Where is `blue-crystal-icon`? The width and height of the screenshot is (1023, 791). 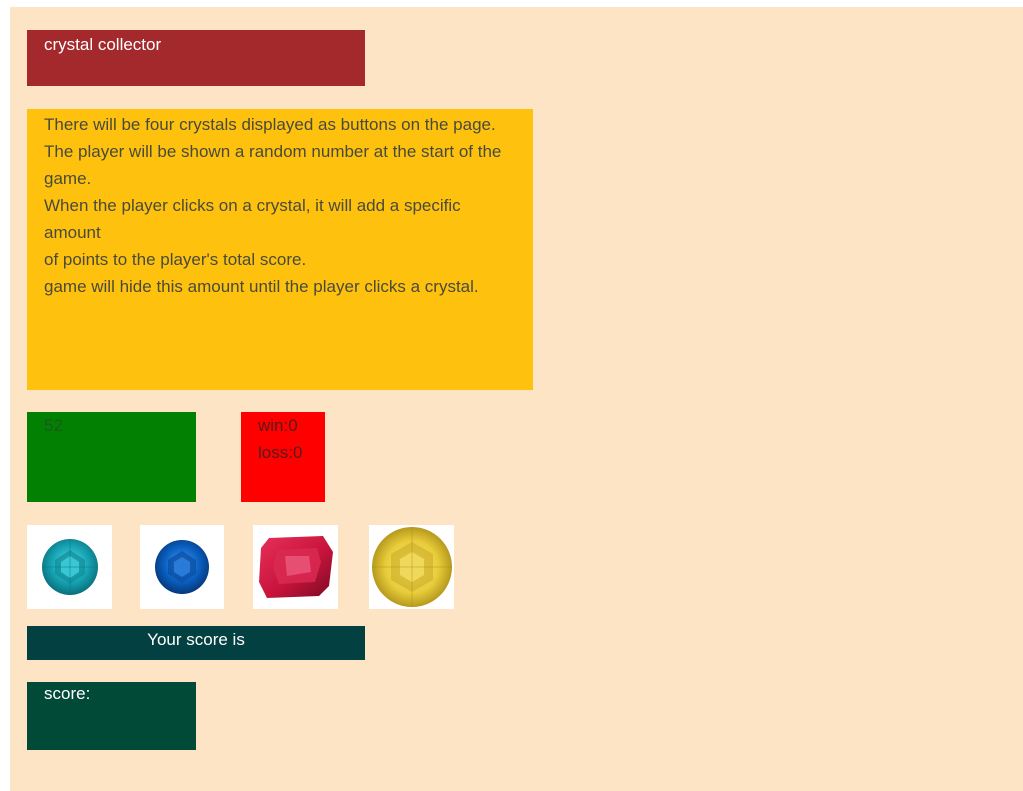 blue-crystal-icon is located at coordinates (182, 567).